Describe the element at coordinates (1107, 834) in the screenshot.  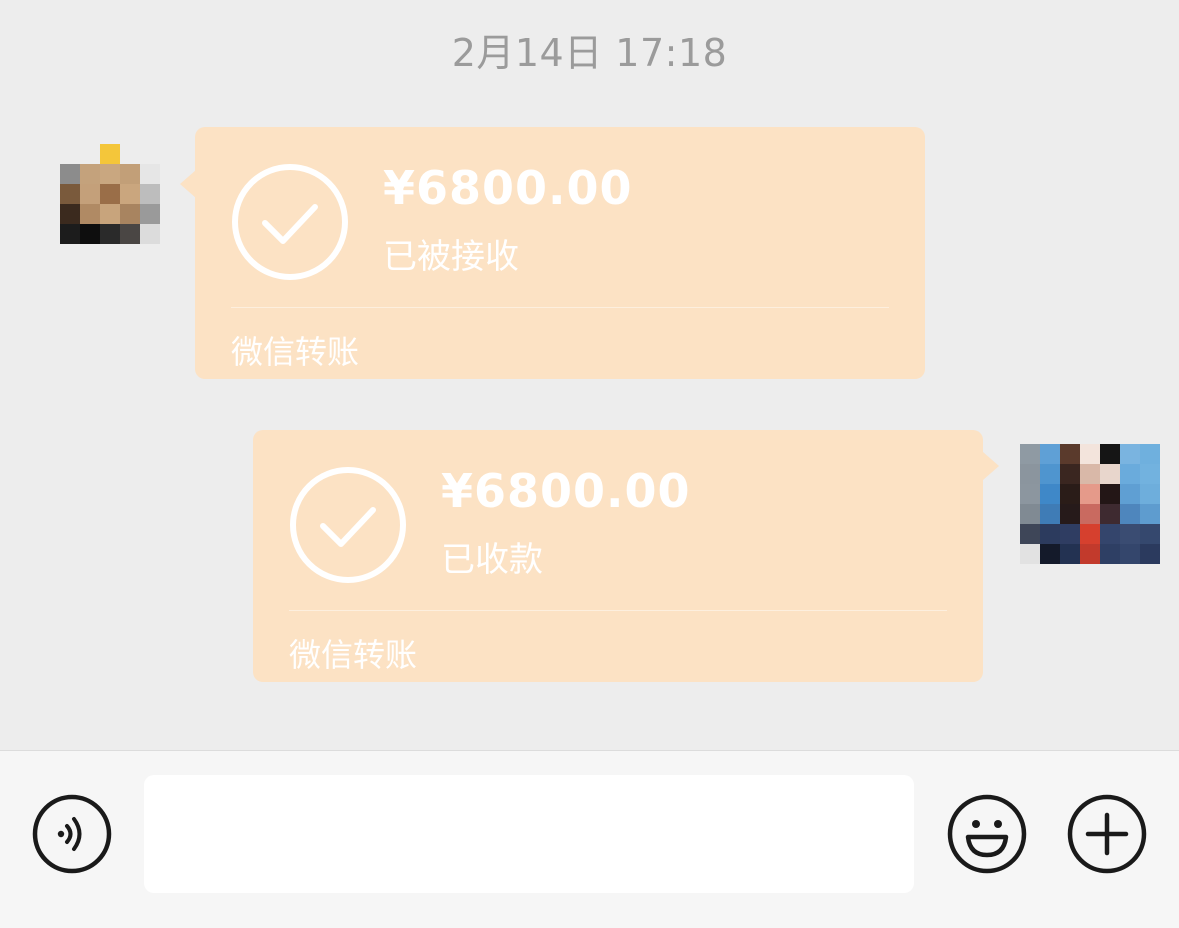
I see `plus-icon` at that location.